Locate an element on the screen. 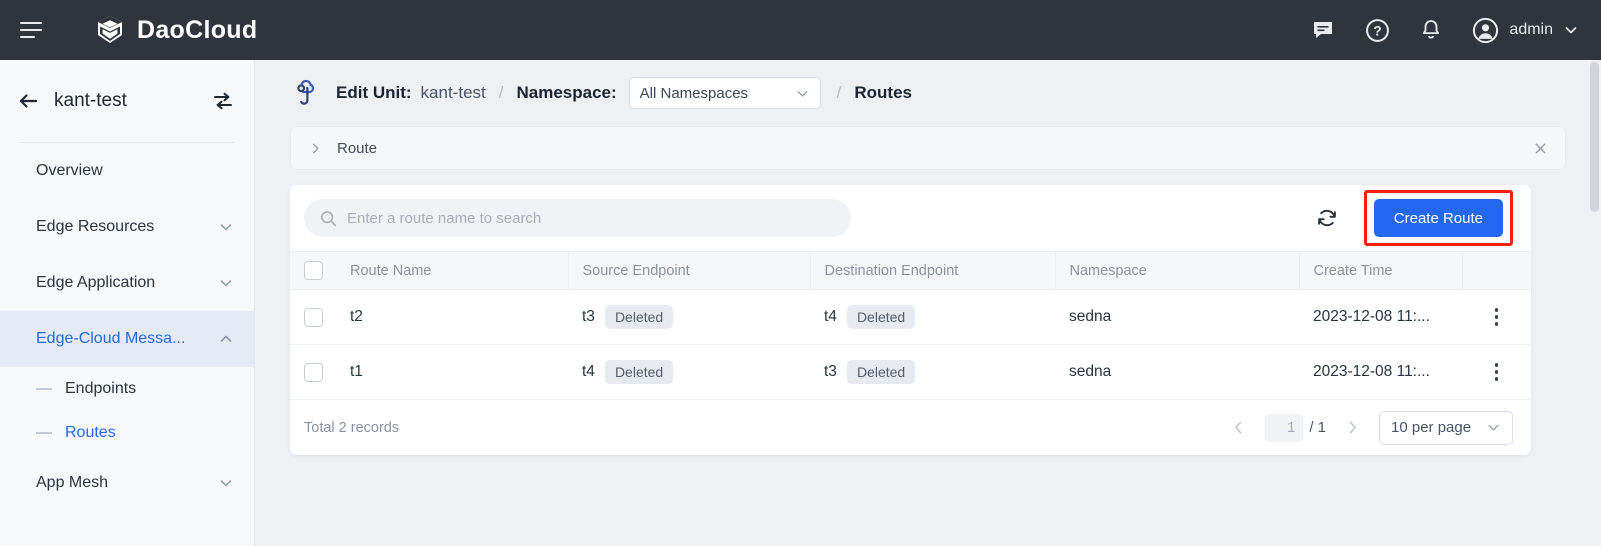 The image size is (1601, 546). column-source-endpoint: Source Endpoint is located at coordinates (689, 270).